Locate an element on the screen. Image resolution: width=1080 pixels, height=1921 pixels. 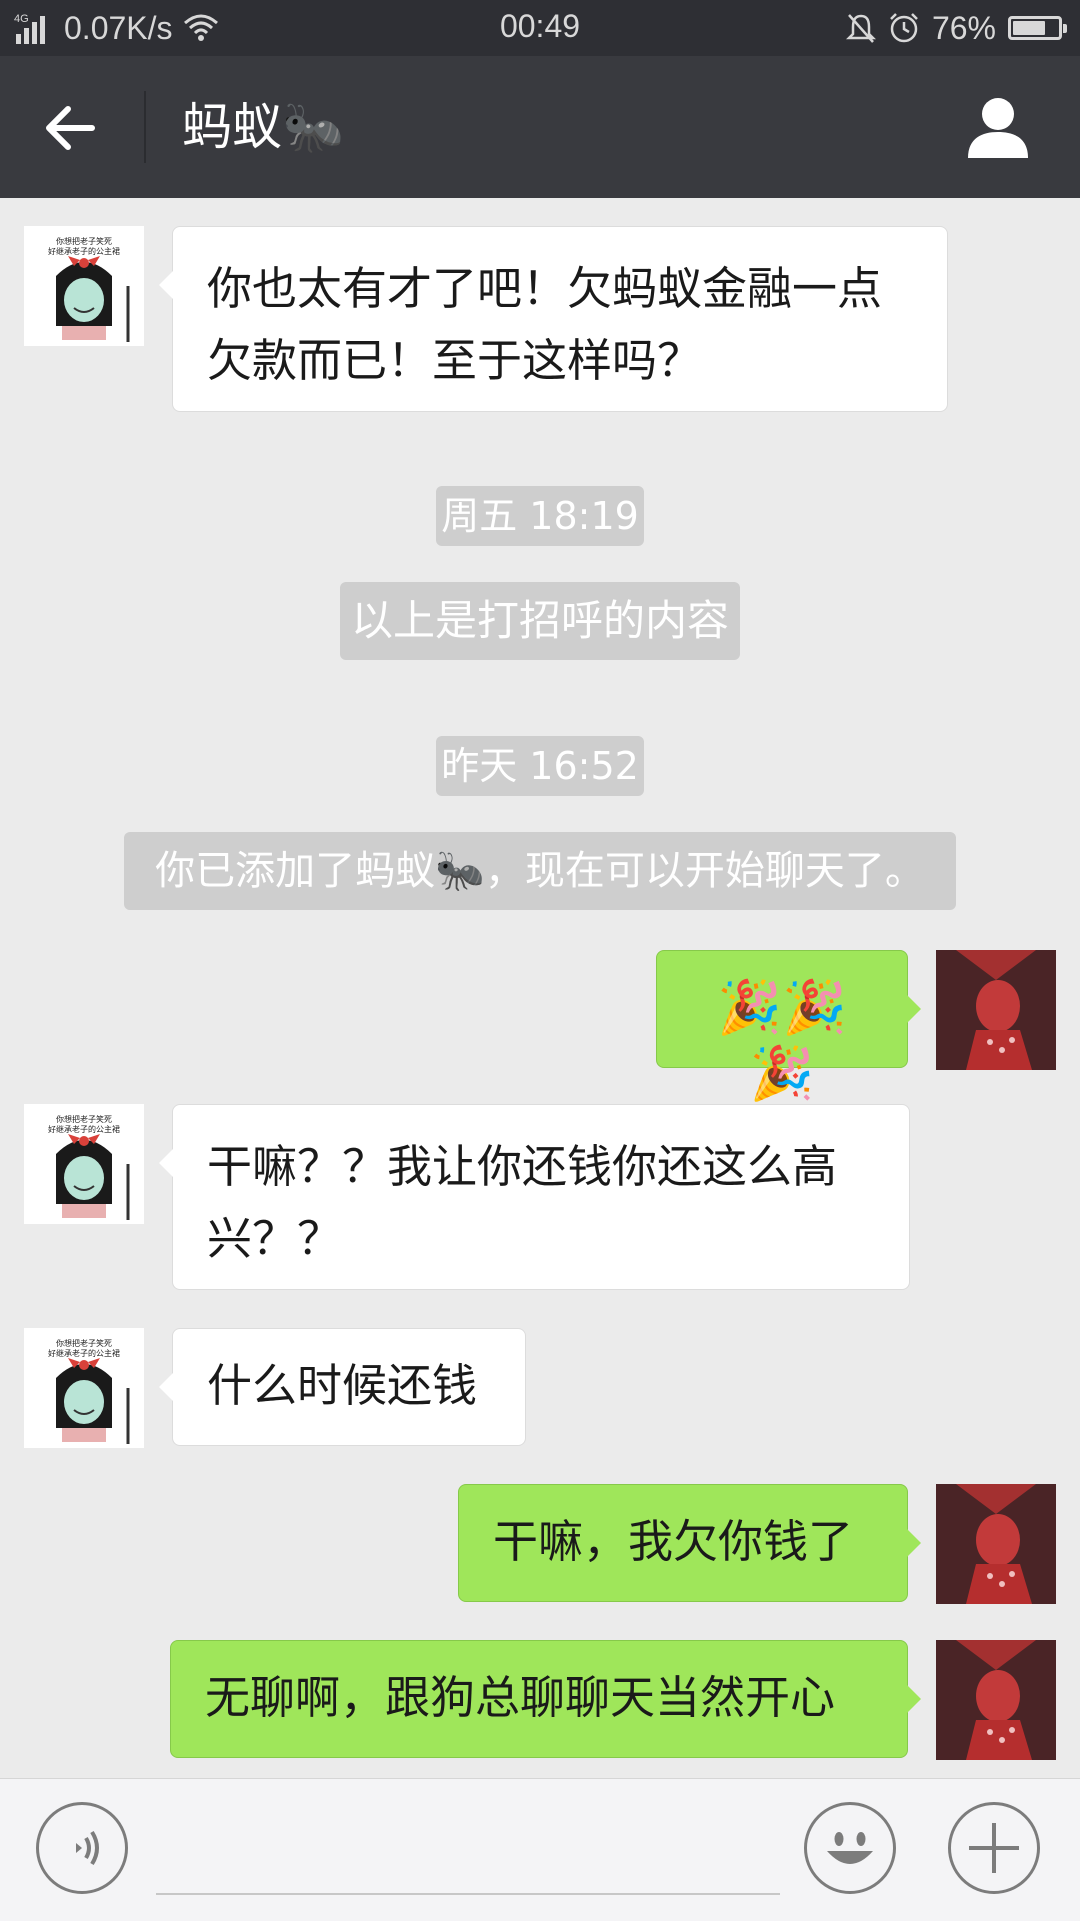
message-bubble-outgoing: 无聊啊，跟狗总聊聊天当然开心 is located at coordinates (545, 1699).